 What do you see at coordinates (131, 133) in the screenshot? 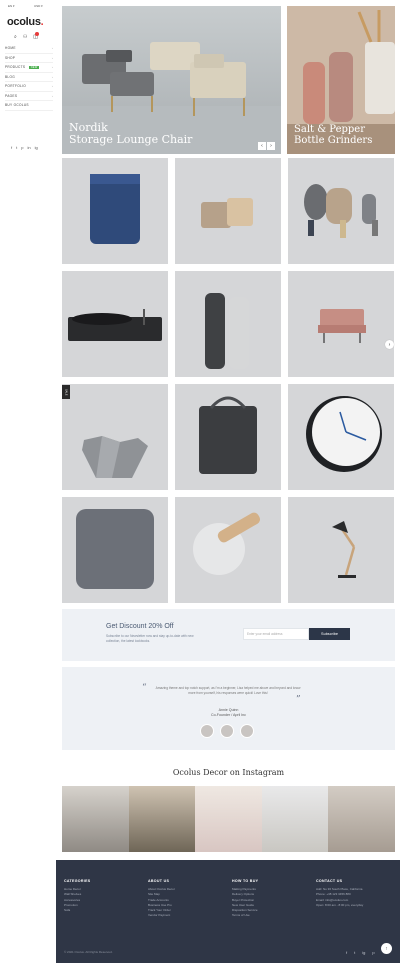
I see `hero-title-left: Nordik Storage Lounge Chair` at bounding box center [131, 133].